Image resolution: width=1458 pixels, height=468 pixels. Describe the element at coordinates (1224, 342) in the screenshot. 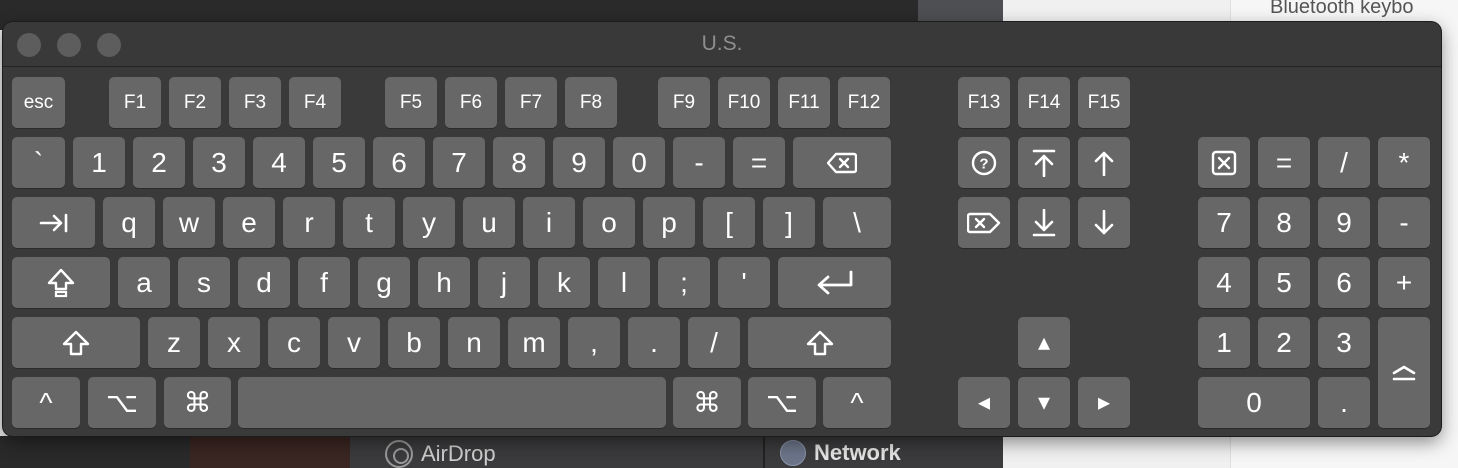

I see `key-keypad-1: 1` at that location.